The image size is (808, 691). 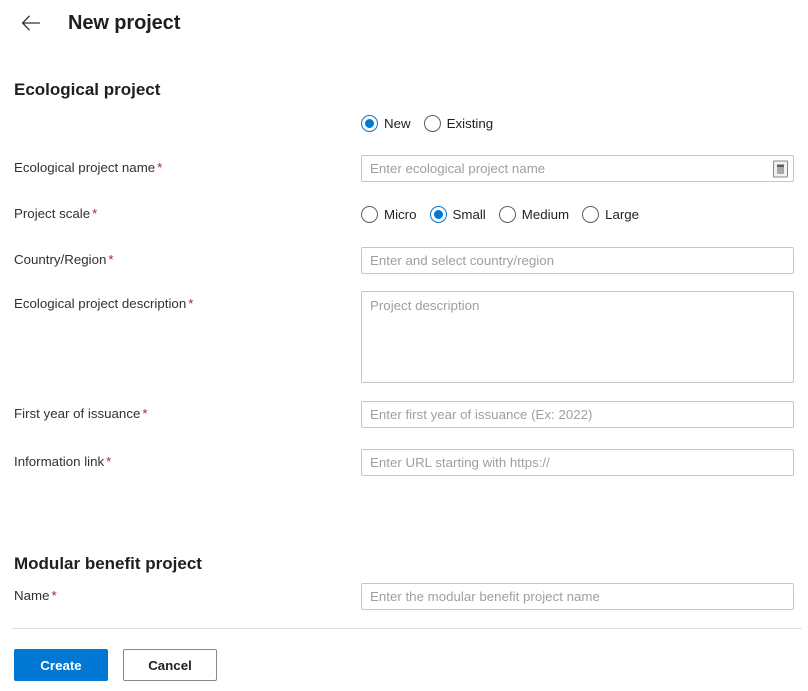 I want to click on radio-group-project-type: New Existing, so click(x=584, y=123).